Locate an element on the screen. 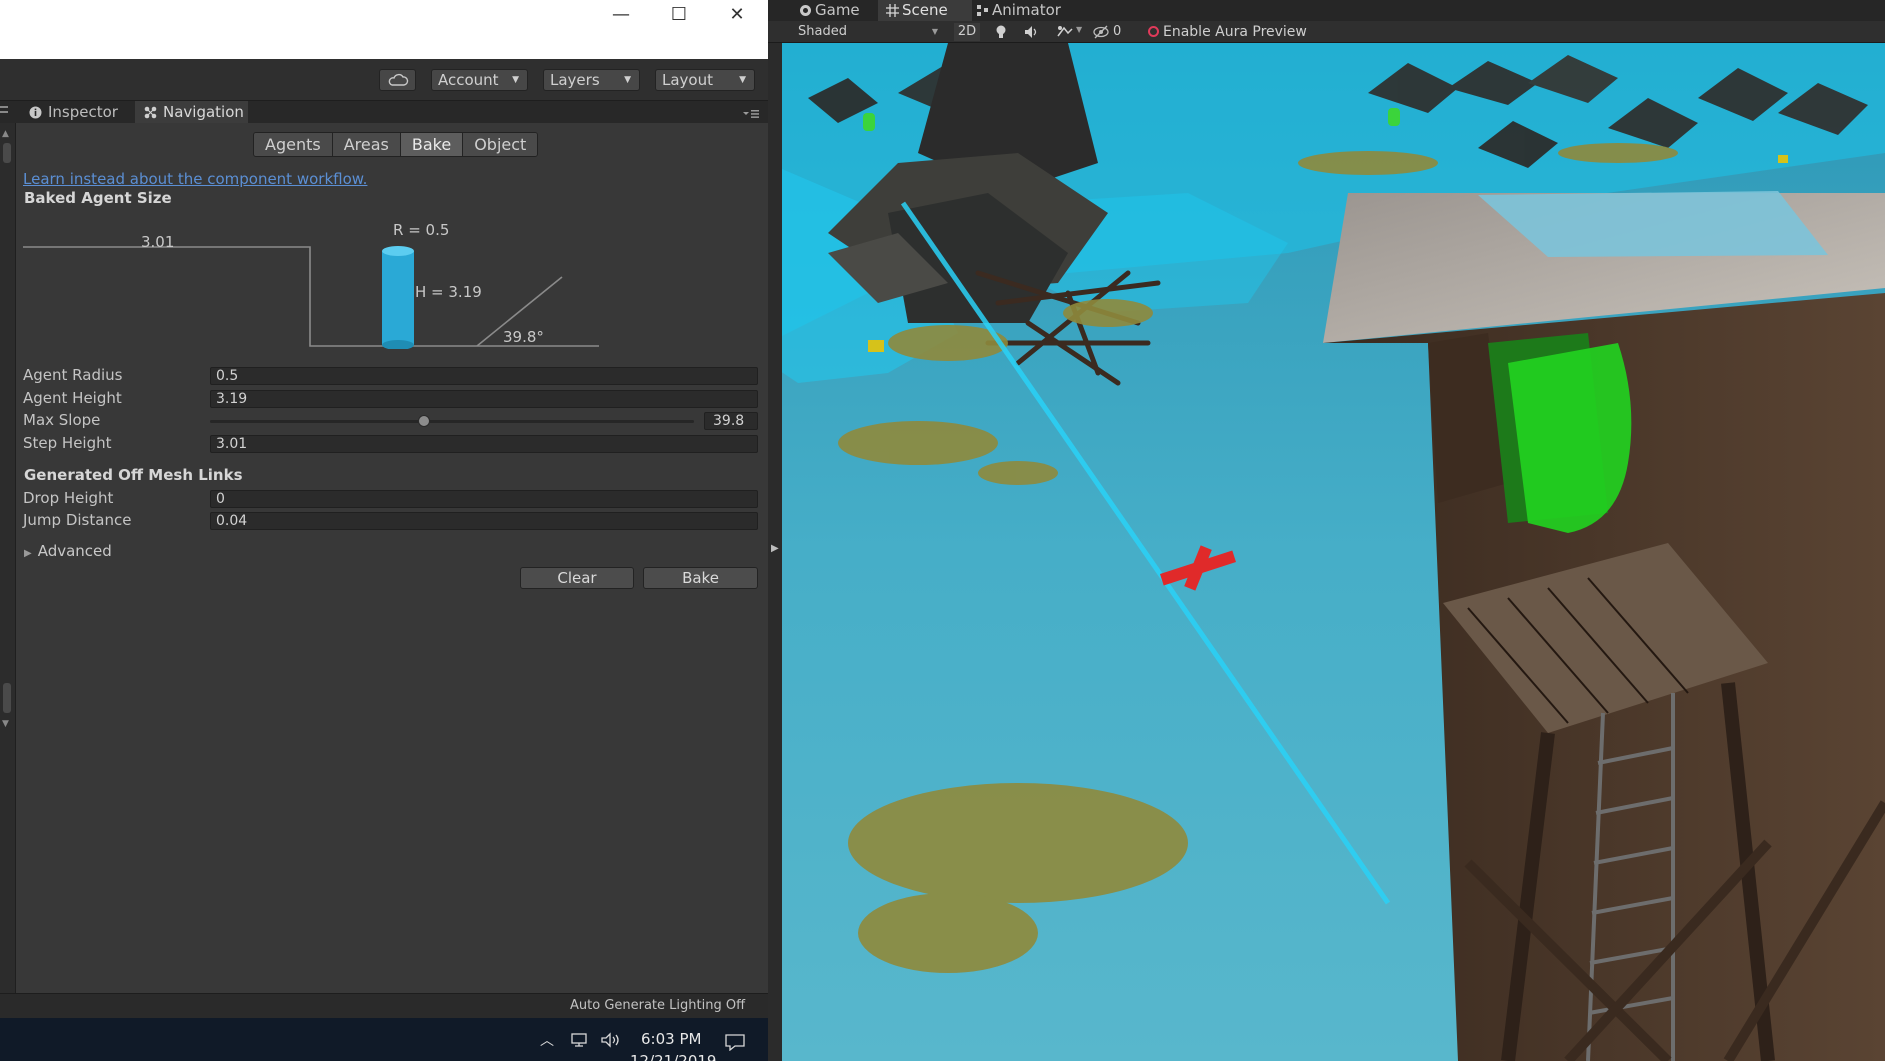 The width and height of the screenshot is (1885, 1061). scroll-up-icon: ▲ is located at coordinates (7, 134).